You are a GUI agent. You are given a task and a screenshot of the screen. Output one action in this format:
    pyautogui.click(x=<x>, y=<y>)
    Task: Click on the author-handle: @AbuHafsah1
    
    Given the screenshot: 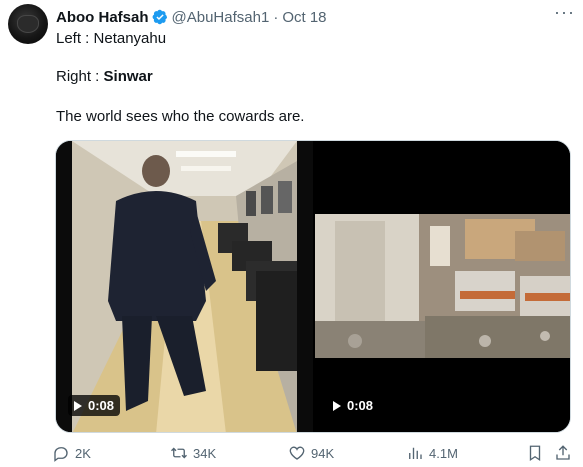 What is the action you would take?
    pyautogui.click(x=221, y=17)
    